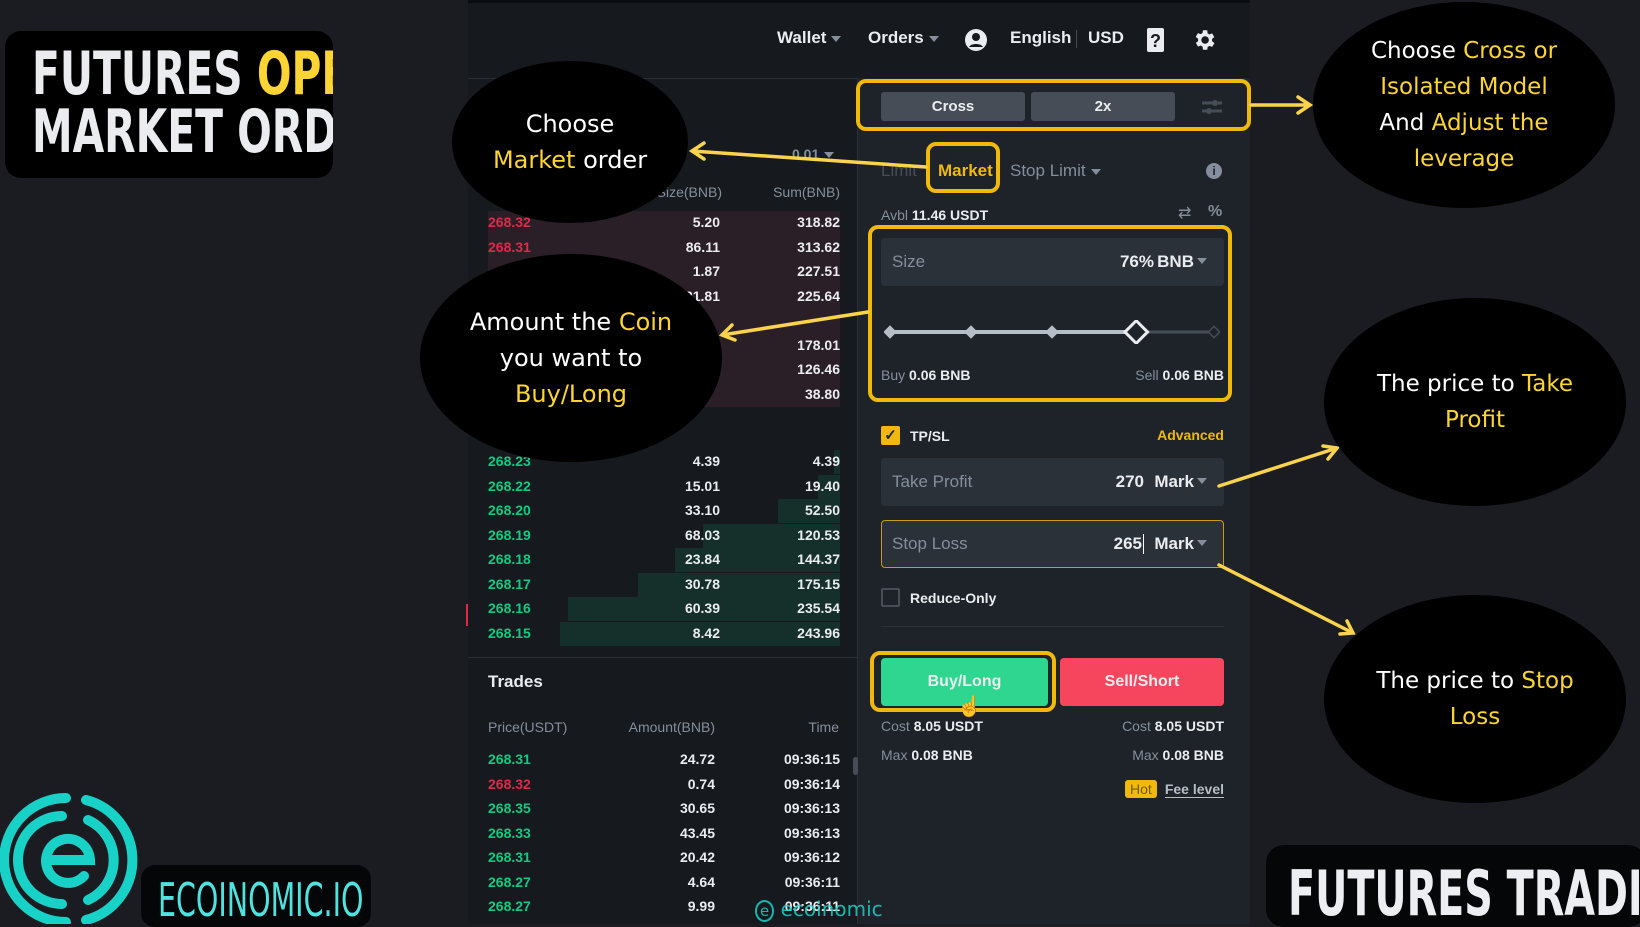  I want to click on callout-highlight: Adjust the, so click(1490, 123).